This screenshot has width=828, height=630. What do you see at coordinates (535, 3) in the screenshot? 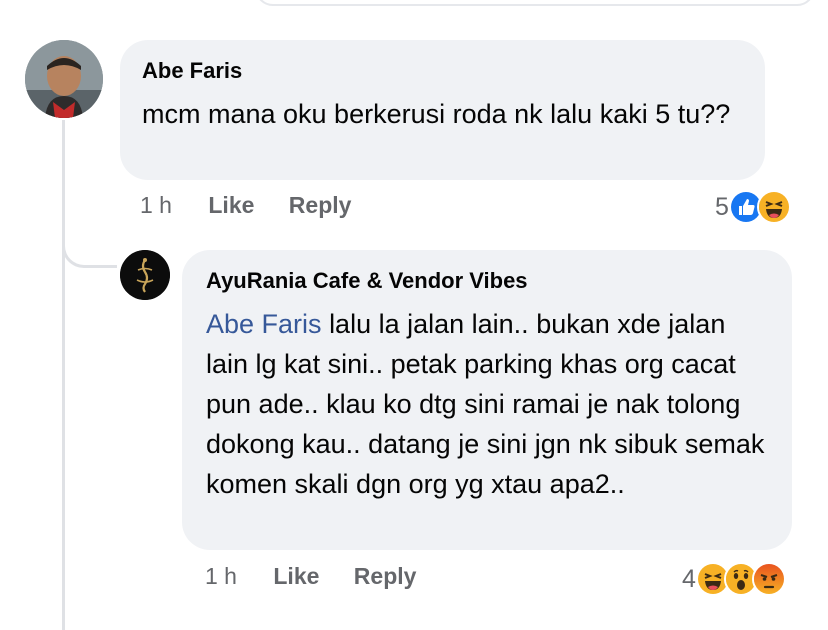
I see `previous-comment-input-edge` at bounding box center [535, 3].